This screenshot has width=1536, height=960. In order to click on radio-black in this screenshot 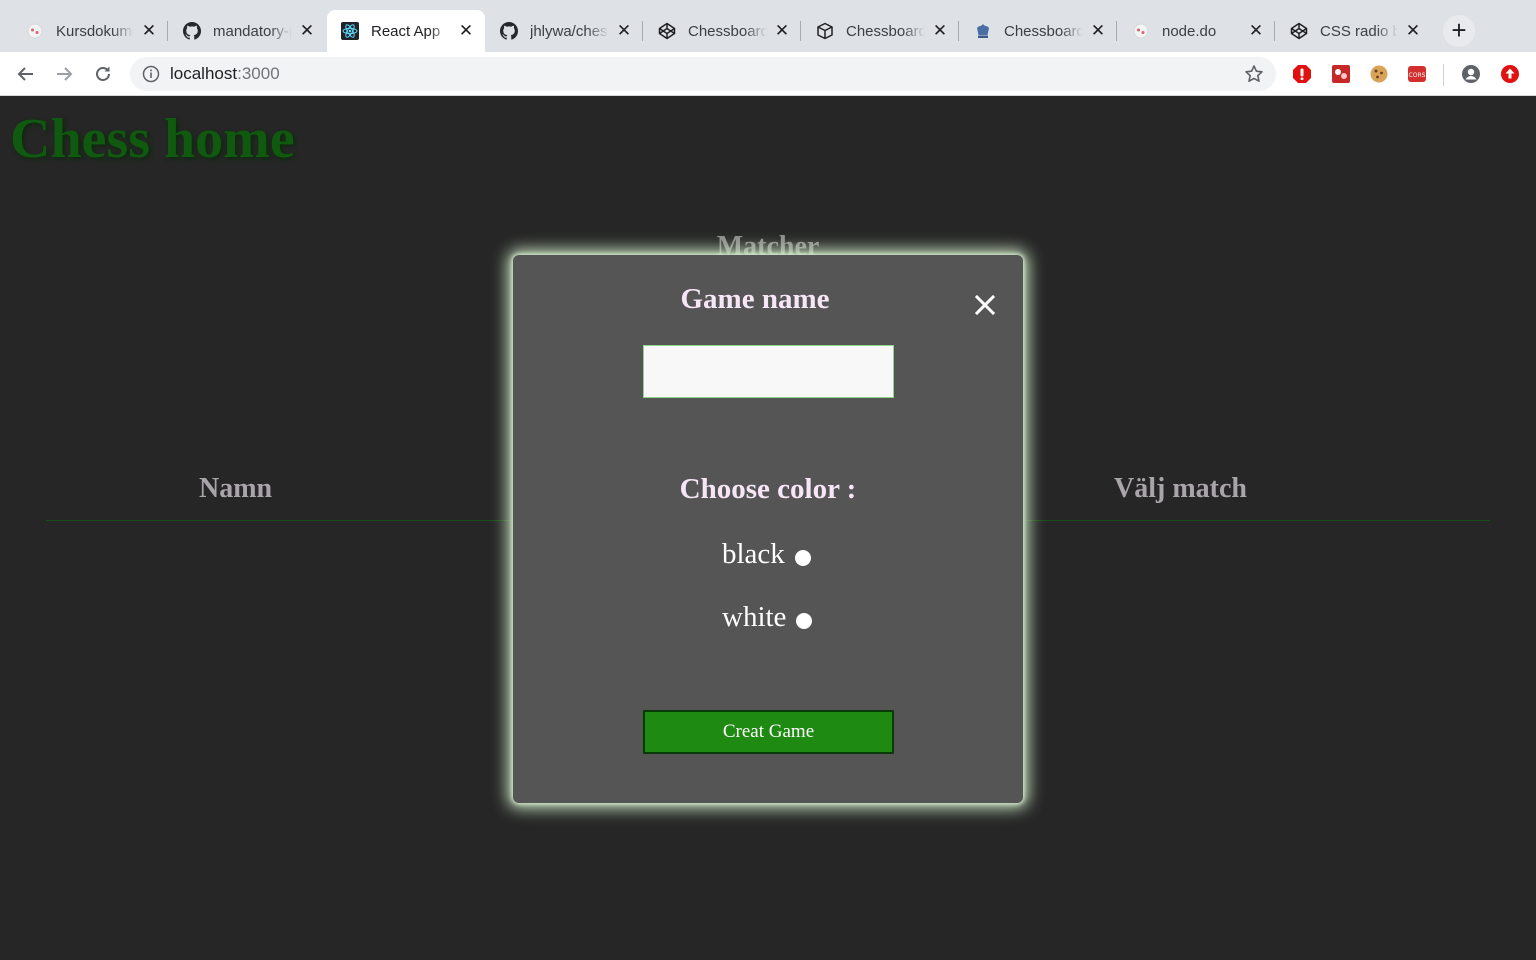, I will do `click(802, 558)`.